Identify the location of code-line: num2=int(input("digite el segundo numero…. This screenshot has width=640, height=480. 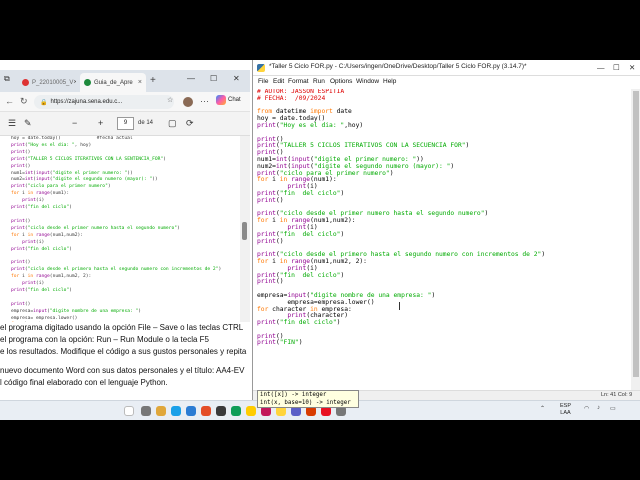
(84, 180).